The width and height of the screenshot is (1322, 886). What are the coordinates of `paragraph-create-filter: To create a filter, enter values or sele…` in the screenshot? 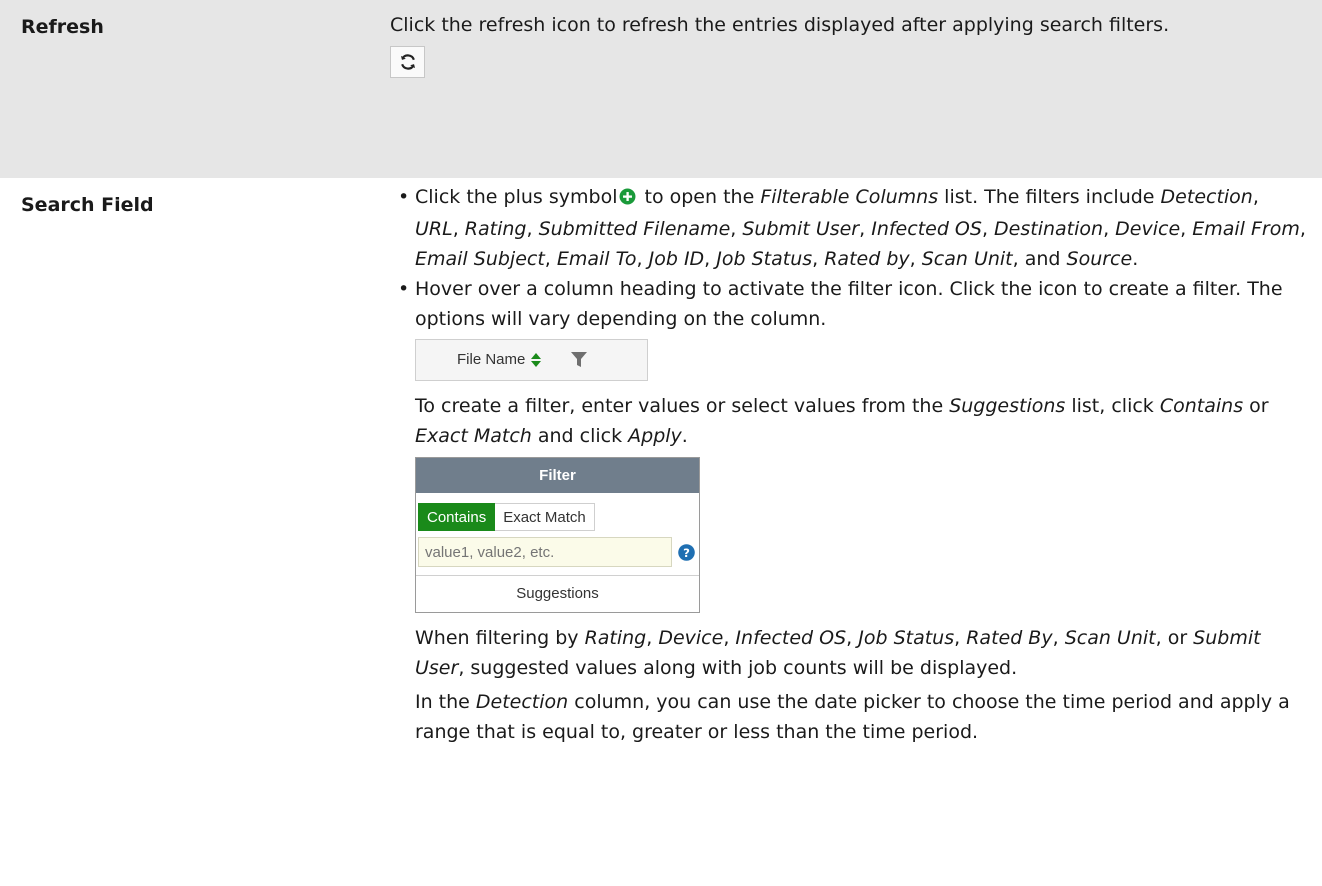 It's located at (861, 421).